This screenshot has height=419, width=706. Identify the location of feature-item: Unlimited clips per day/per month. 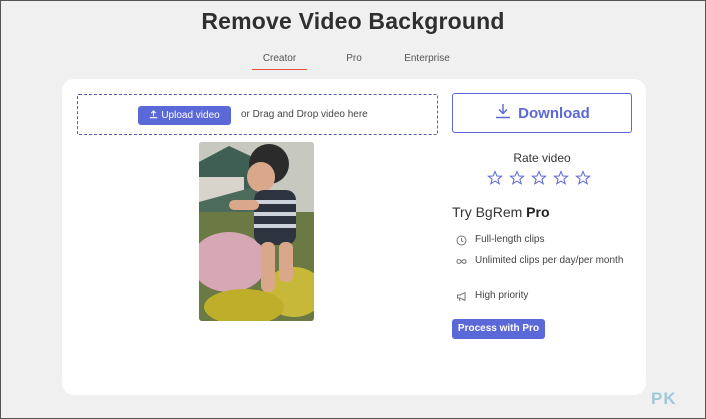
(541, 261).